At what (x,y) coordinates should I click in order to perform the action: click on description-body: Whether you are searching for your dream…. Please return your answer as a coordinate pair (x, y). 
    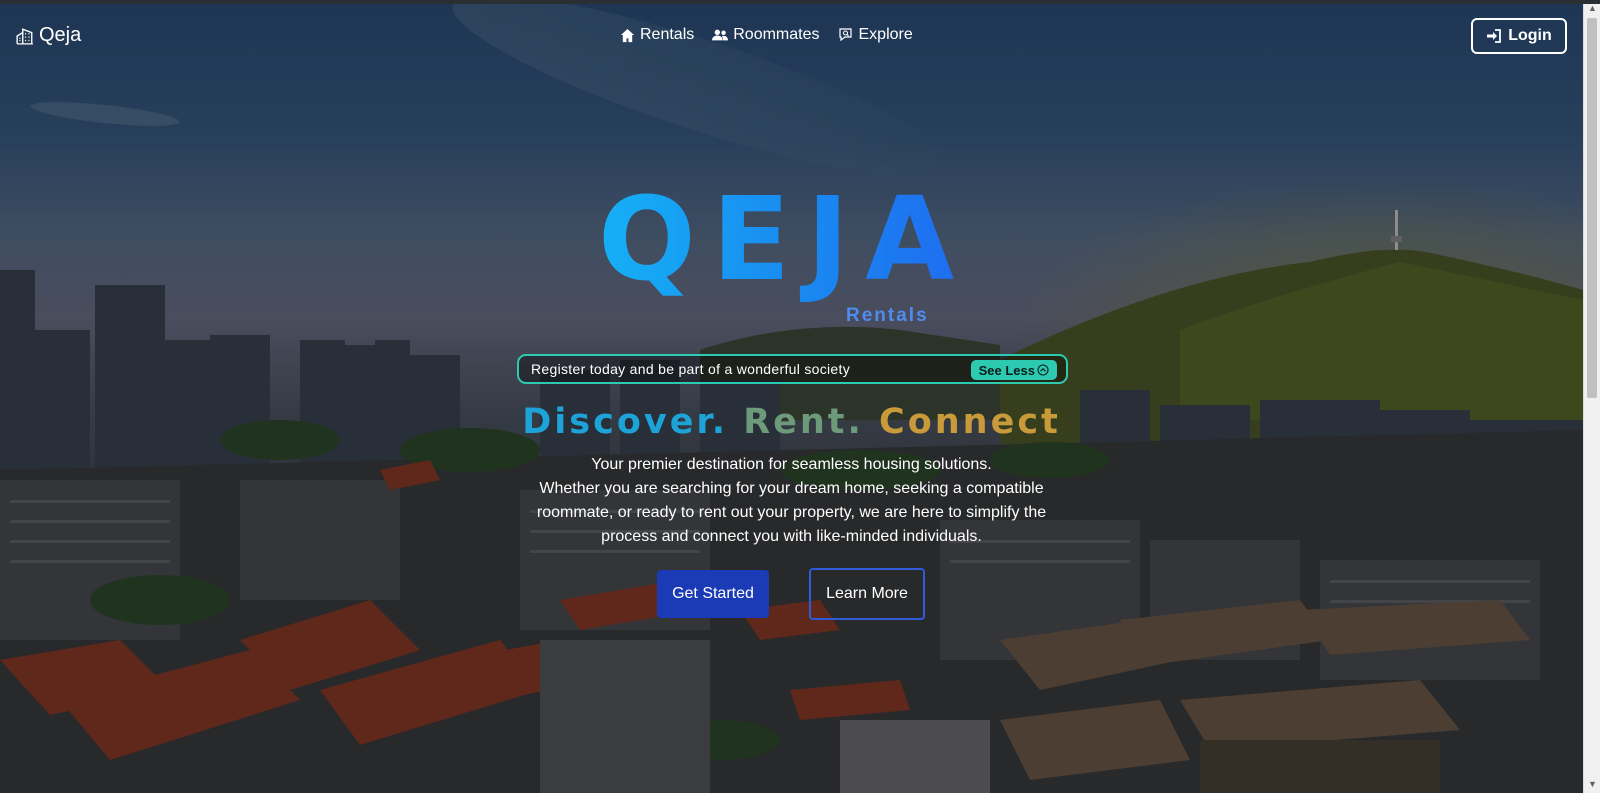
    Looking at the image, I should click on (791, 512).